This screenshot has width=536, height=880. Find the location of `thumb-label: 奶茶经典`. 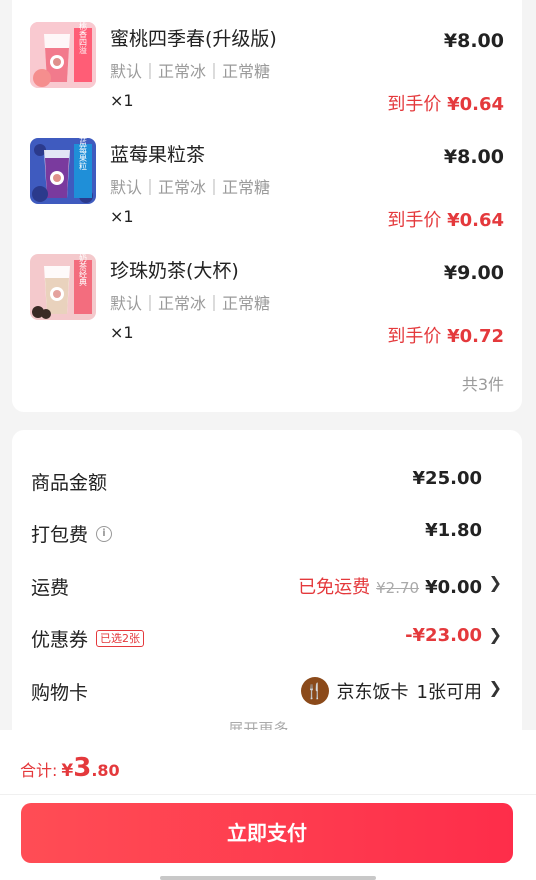

thumb-label: 奶茶经典 is located at coordinates (83, 270).